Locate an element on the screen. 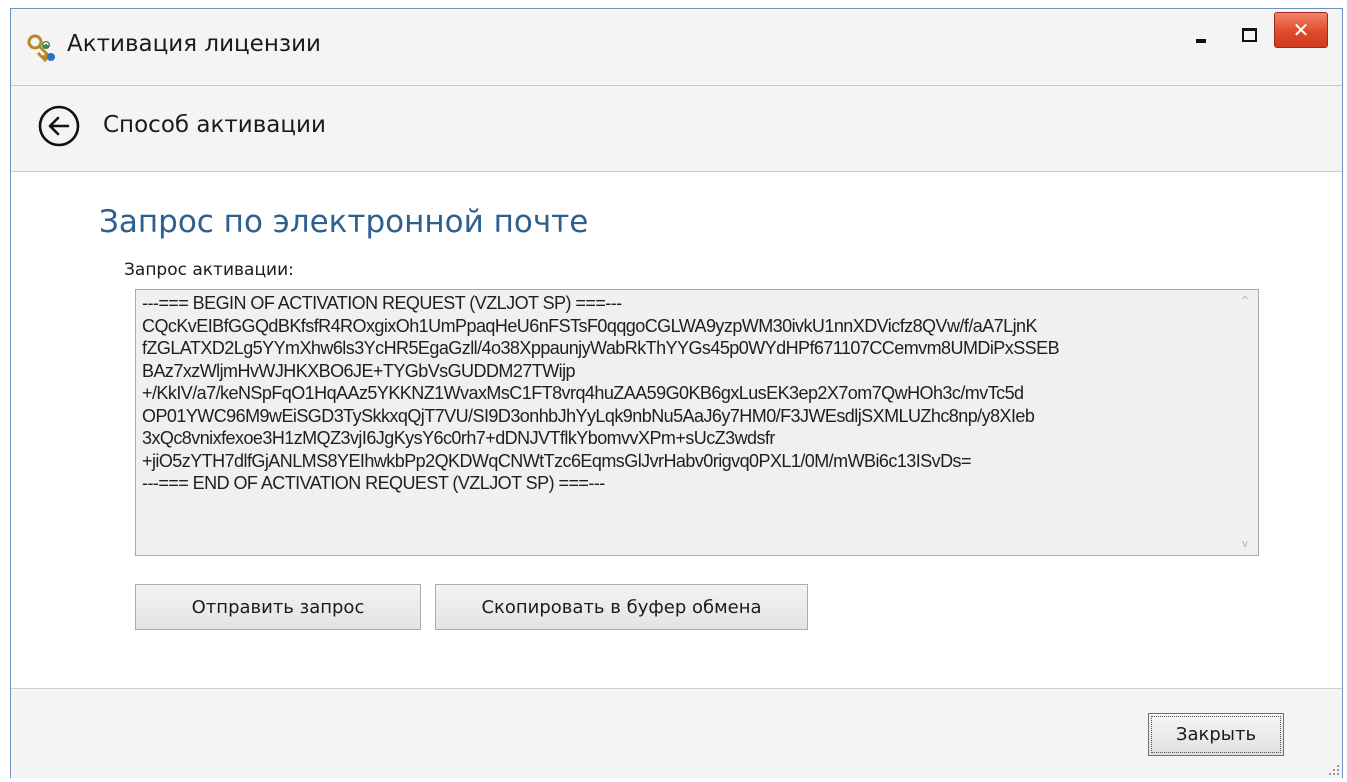 The image size is (1347, 782). send-request-button: Отправить запрос is located at coordinates (278, 607).